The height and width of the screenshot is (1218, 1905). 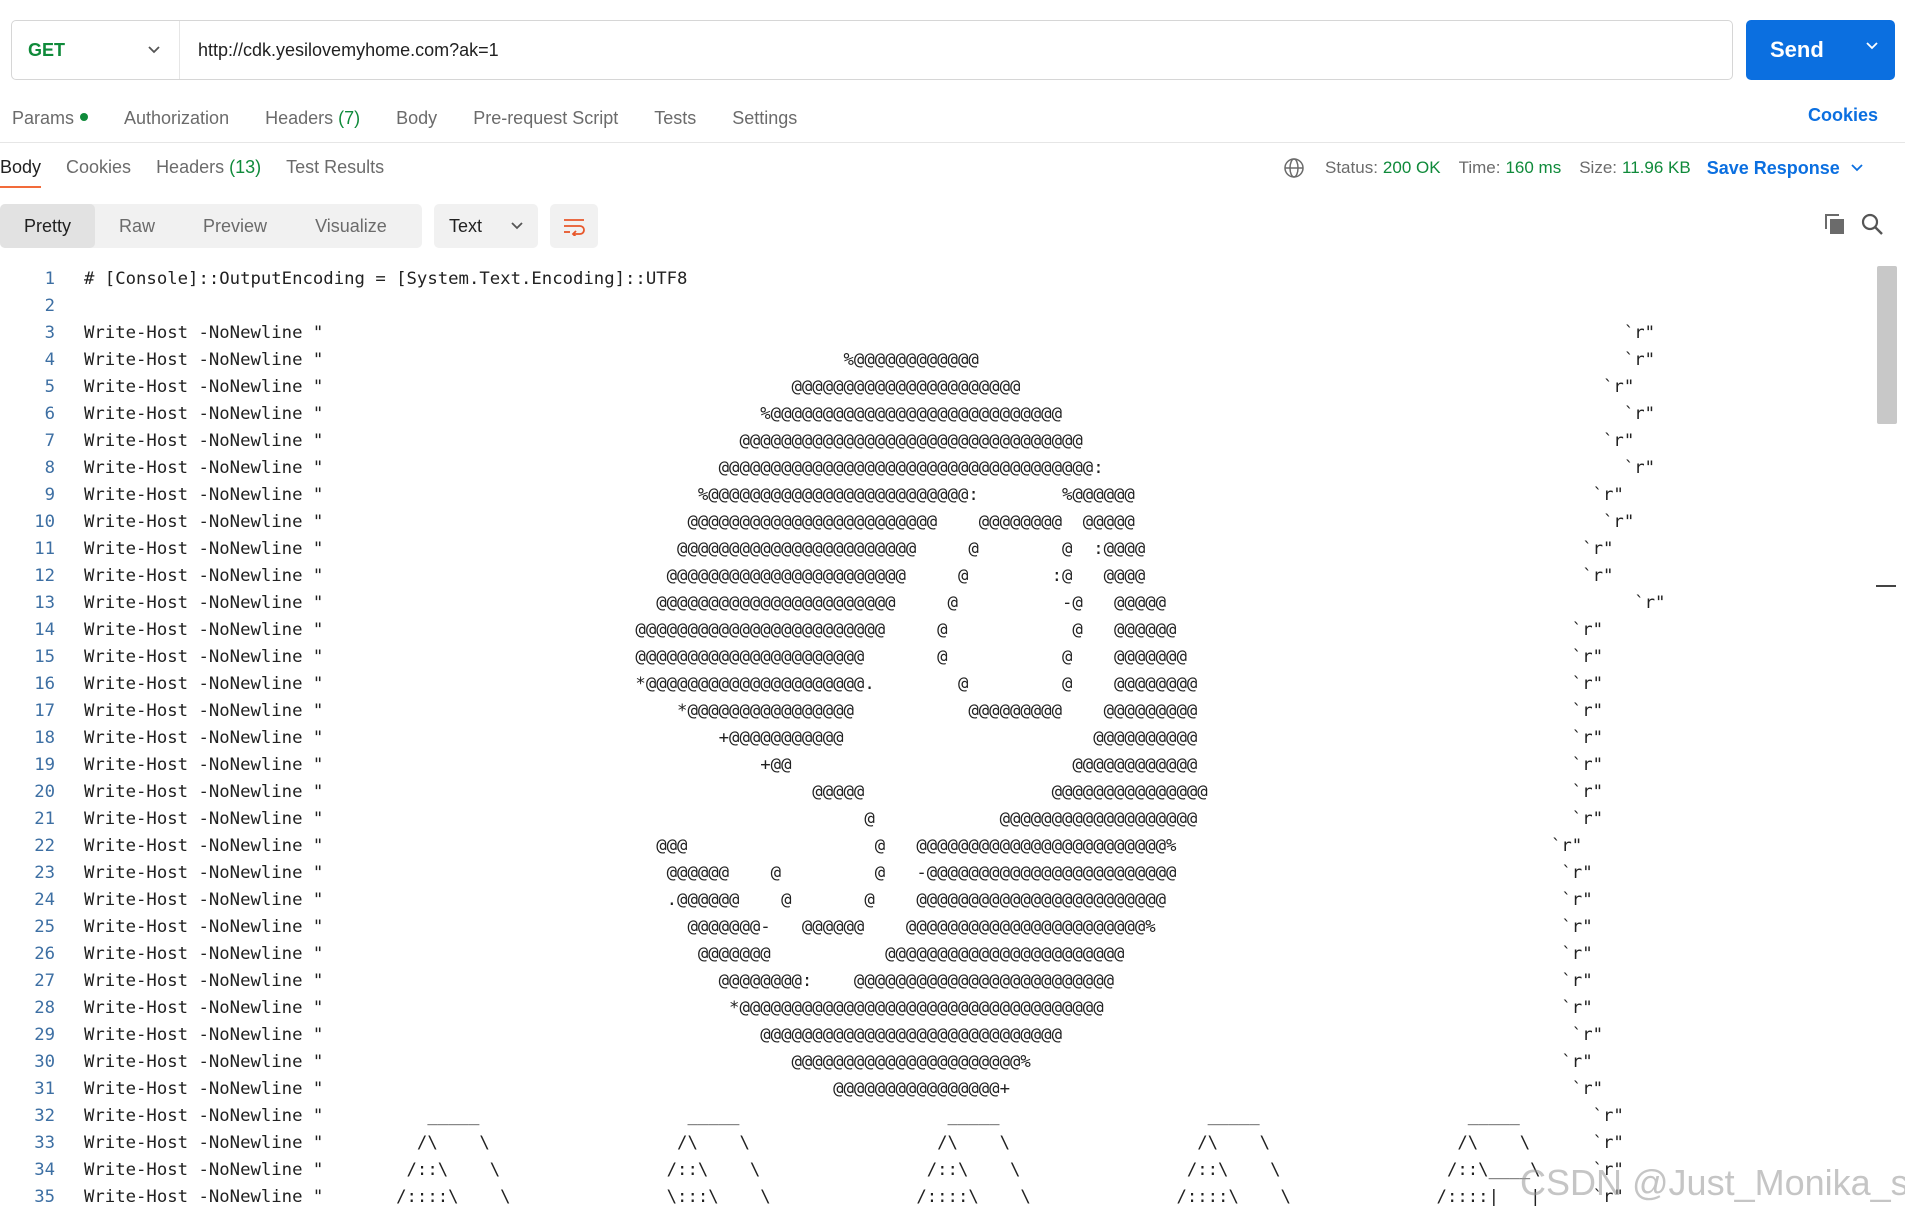 What do you see at coordinates (44, 711) in the screenshot?
I see `line-number: 17` at bounding box center [44, 711].